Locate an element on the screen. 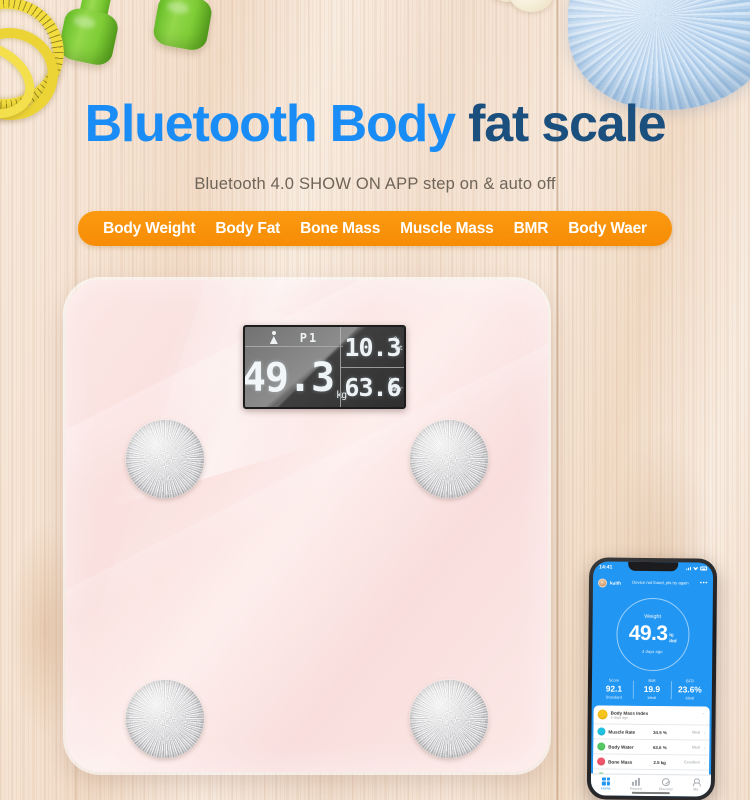 This screenshot has height=800, width=750. stat-label: Score is located at coordinates (614, 680).